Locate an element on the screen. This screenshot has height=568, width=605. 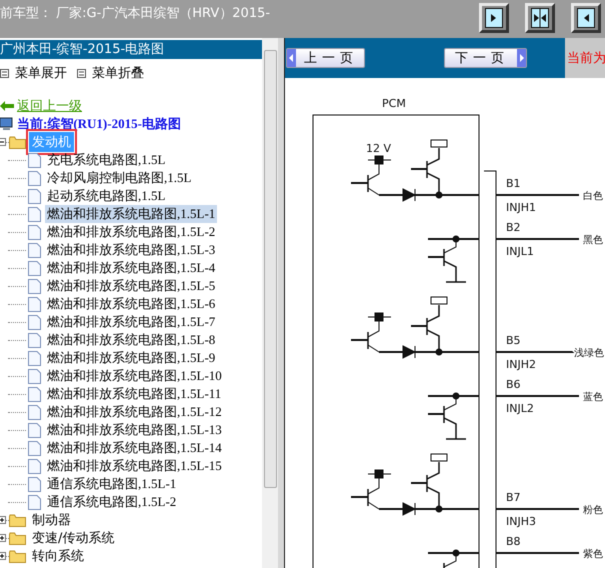
split-arrows-icon is located at coordinates (540, 18).